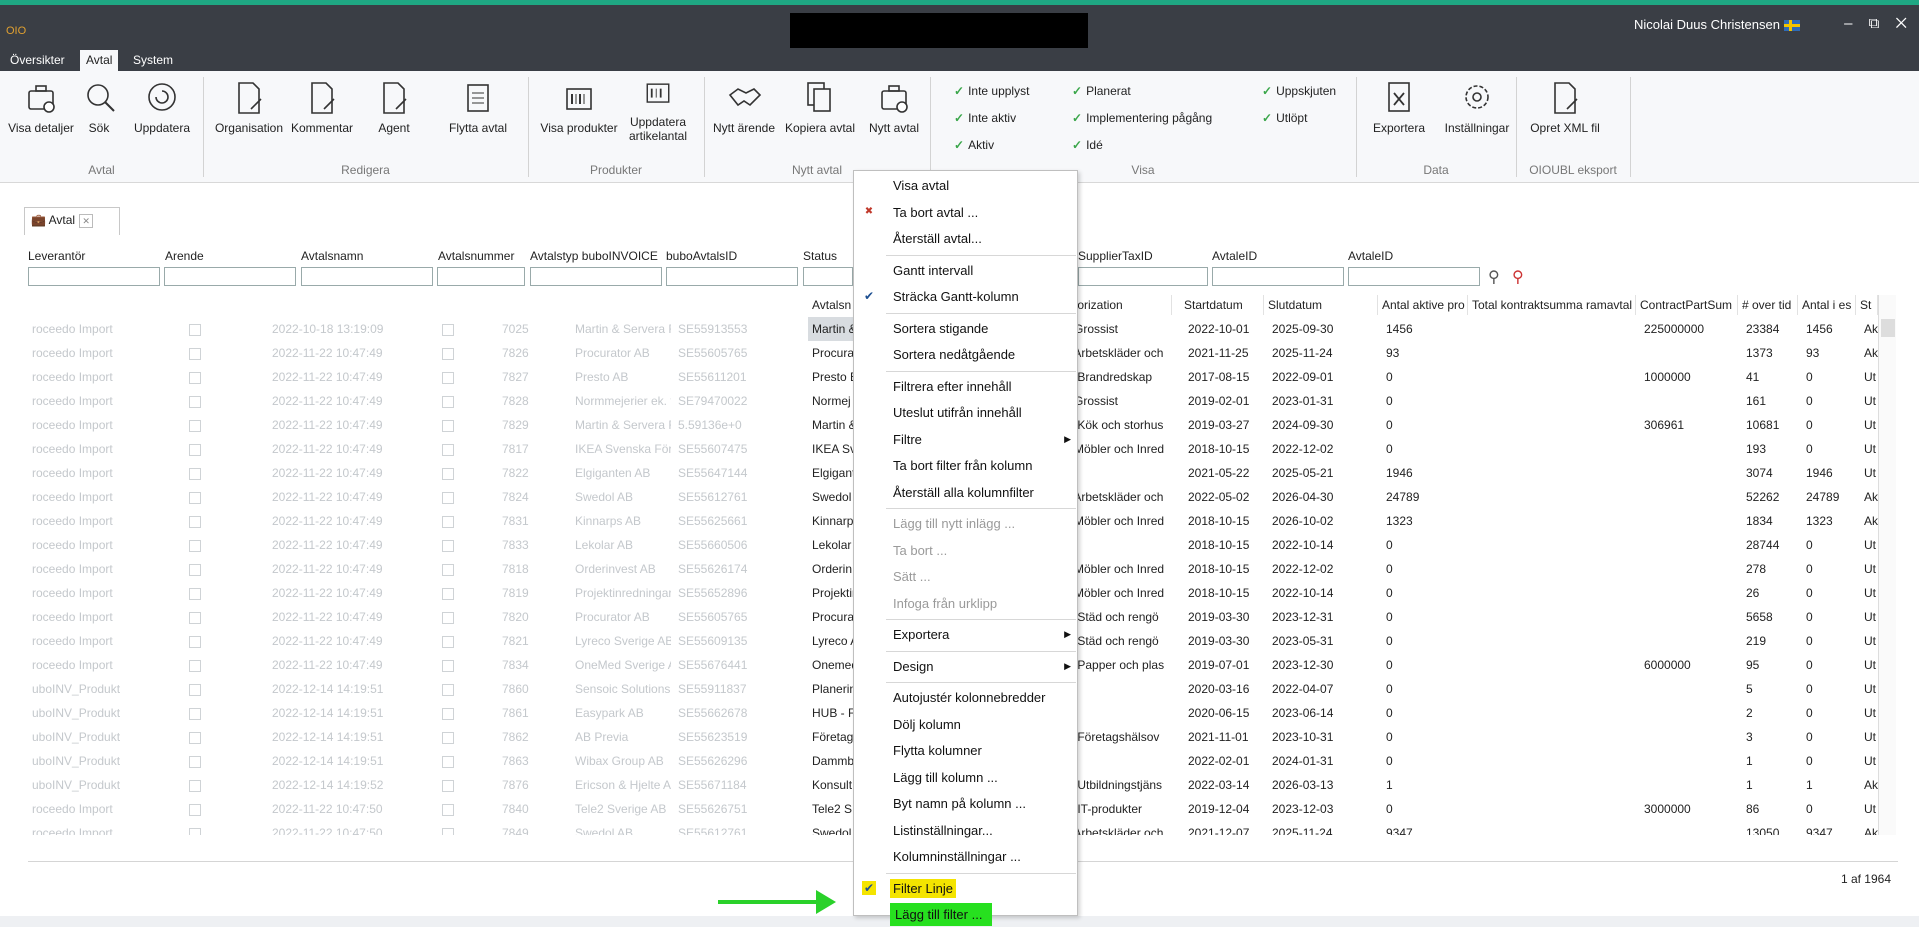 This screenshot has width=1919, height=927. What do you see at coordinates (1494, 277) in the screenshot?
I see `search-icon: ⚲` at bounding box center [1494, 277].